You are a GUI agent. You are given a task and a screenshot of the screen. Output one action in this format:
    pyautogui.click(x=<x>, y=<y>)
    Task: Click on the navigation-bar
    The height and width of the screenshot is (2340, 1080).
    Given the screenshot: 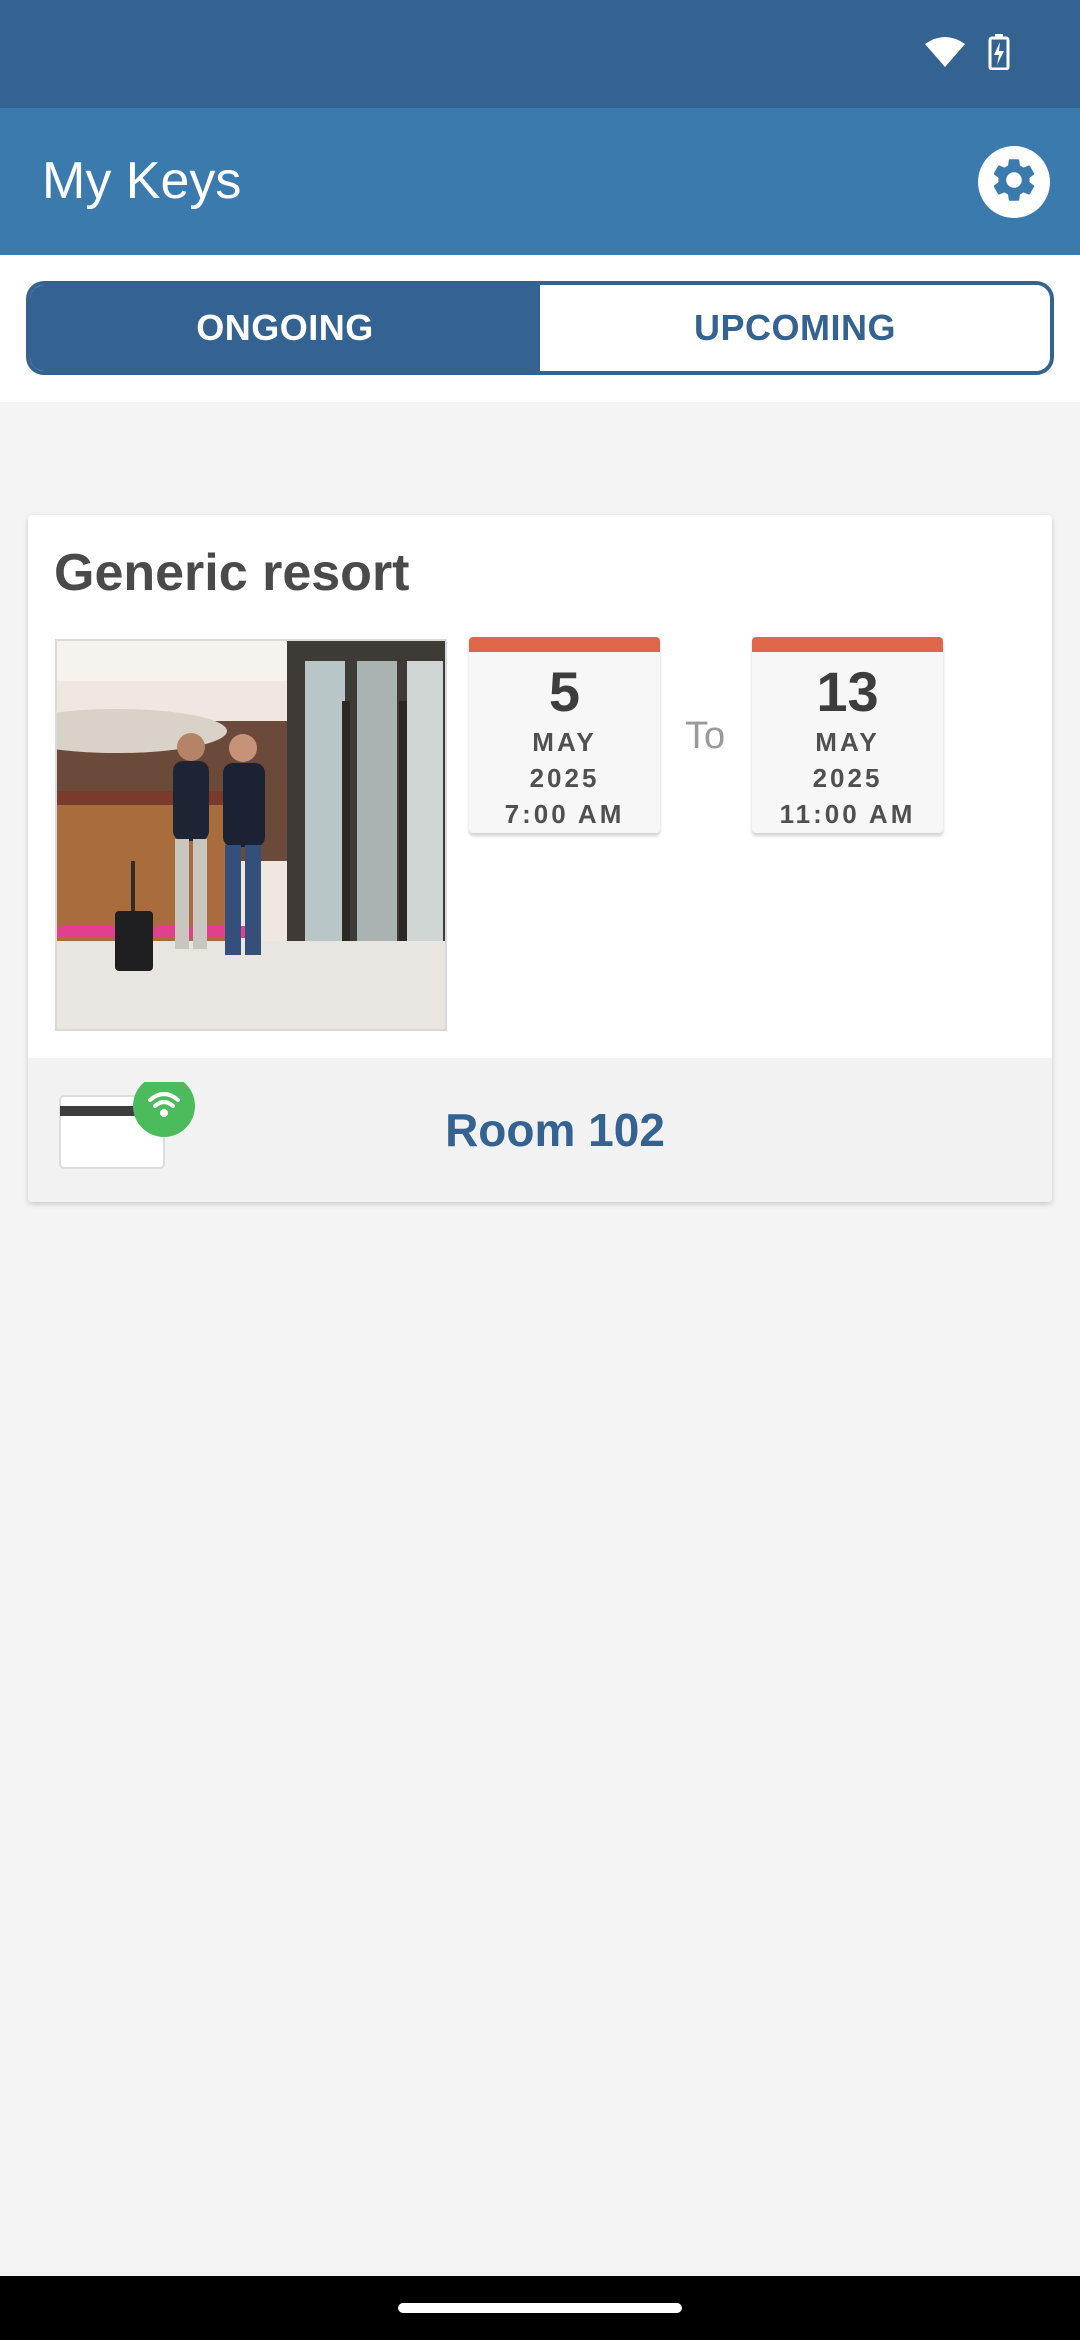 What is the action you would take?
    pyautogui.click(x=540, y=2308)
    